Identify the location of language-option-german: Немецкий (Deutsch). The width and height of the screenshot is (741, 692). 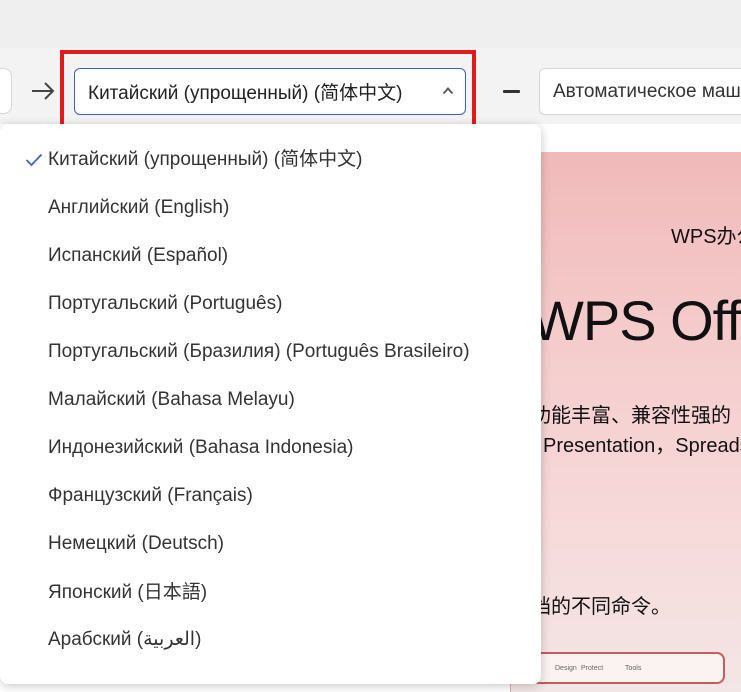
(136, 544).